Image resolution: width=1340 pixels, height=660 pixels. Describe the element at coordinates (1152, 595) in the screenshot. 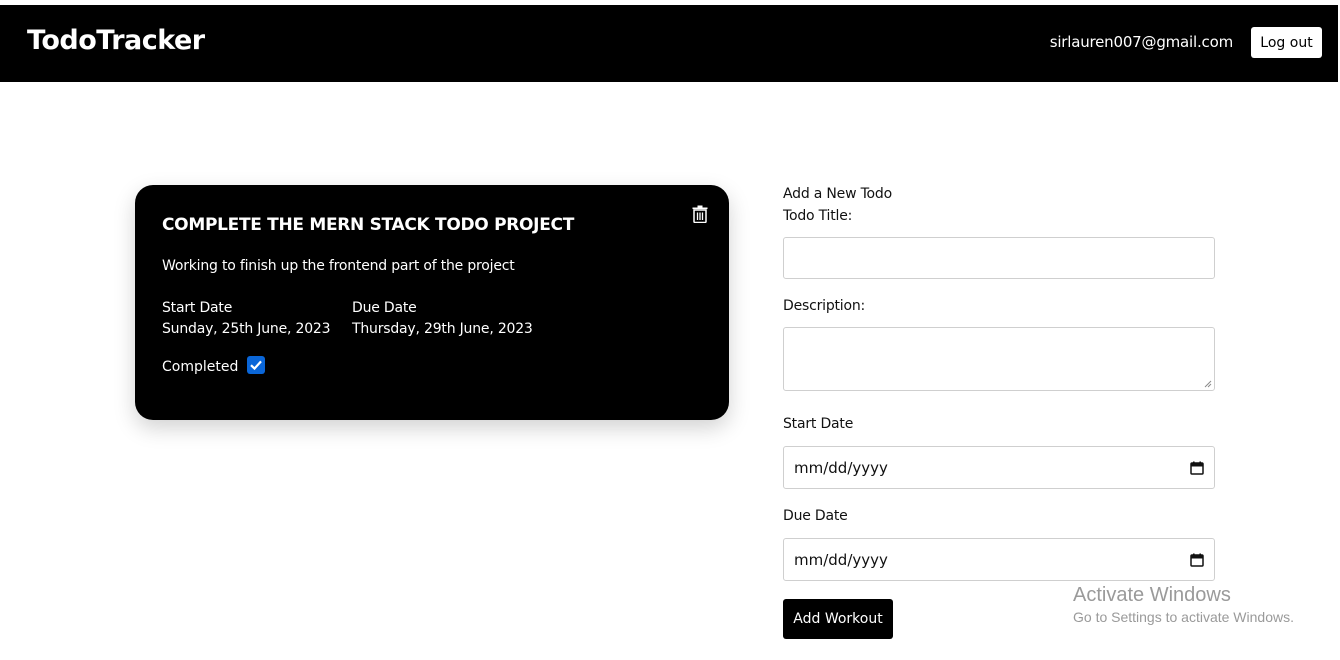

I see `watermark-title: Activate Windows` at that location.